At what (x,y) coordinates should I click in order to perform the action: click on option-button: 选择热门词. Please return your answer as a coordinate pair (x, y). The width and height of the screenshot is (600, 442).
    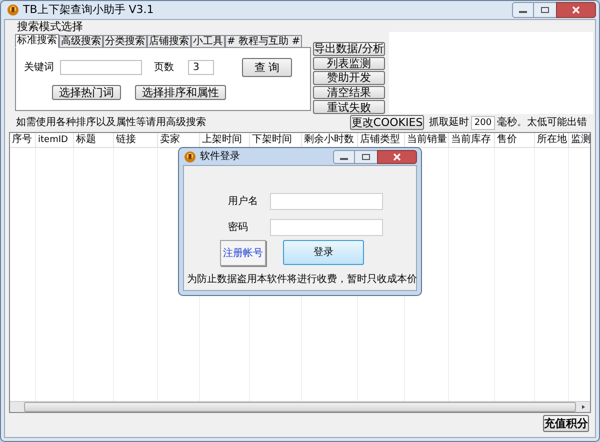
    Looking at the image, I should click on (86, 92).